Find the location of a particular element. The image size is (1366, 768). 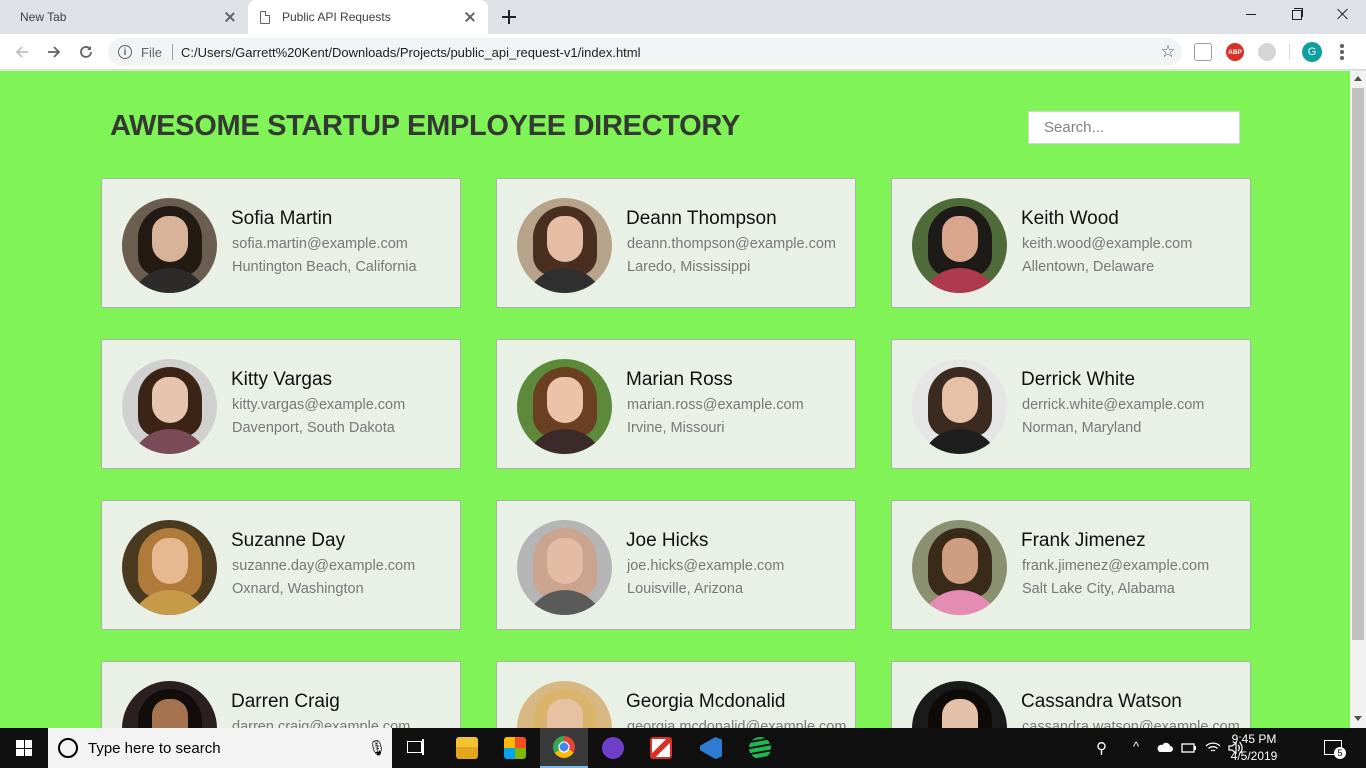

pocket-icon is located at coordinates (1203, 52).